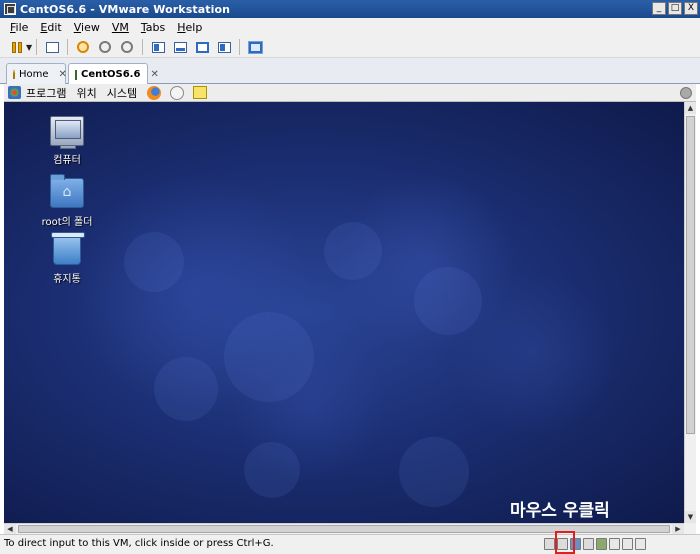  Describe the element at coordinates (627, 544) in the screenshot. I see `display-icon` at that location.